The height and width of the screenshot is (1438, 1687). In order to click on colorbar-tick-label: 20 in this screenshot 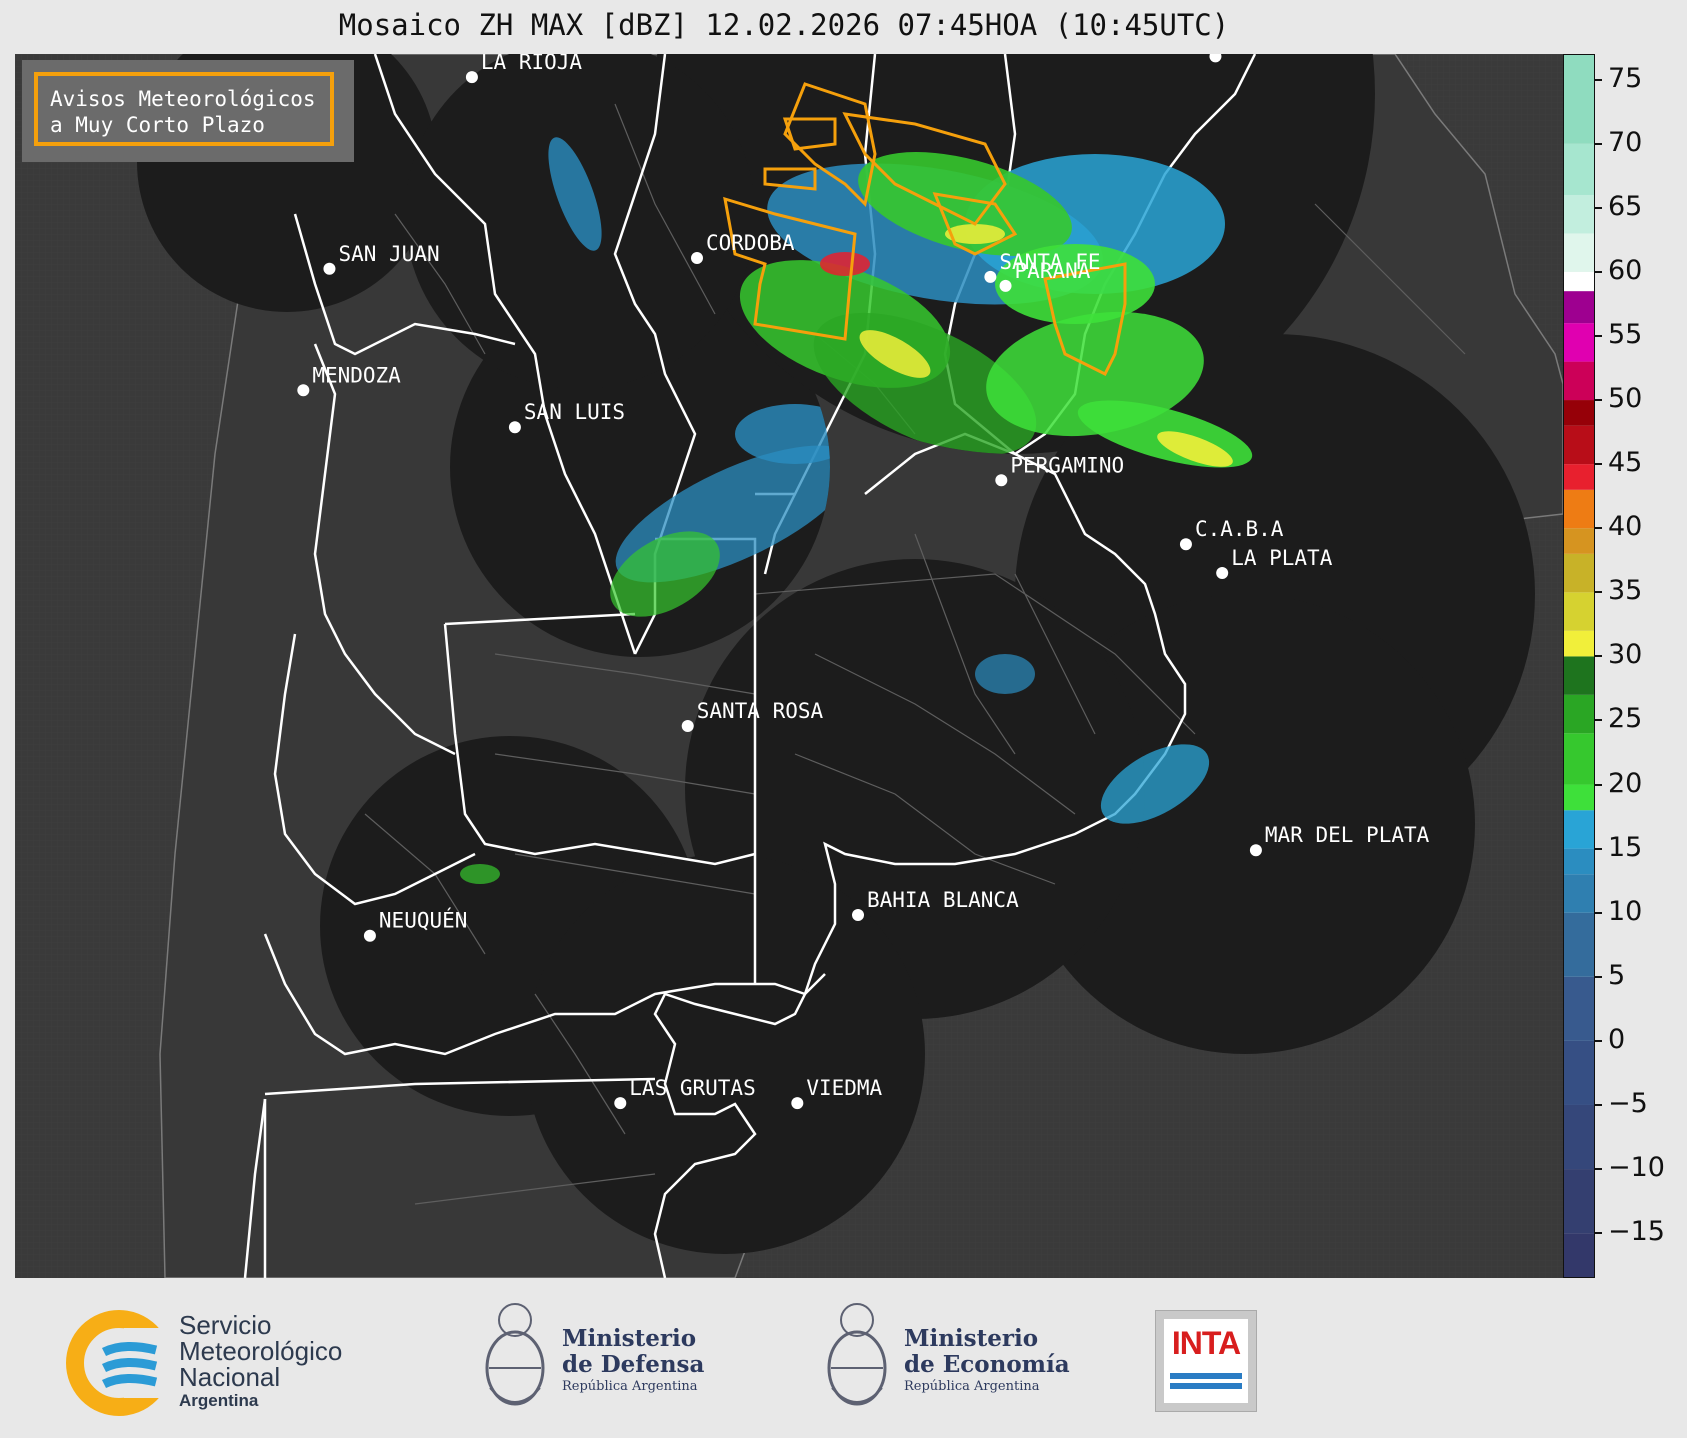, I will do `click(1625, 783)`.